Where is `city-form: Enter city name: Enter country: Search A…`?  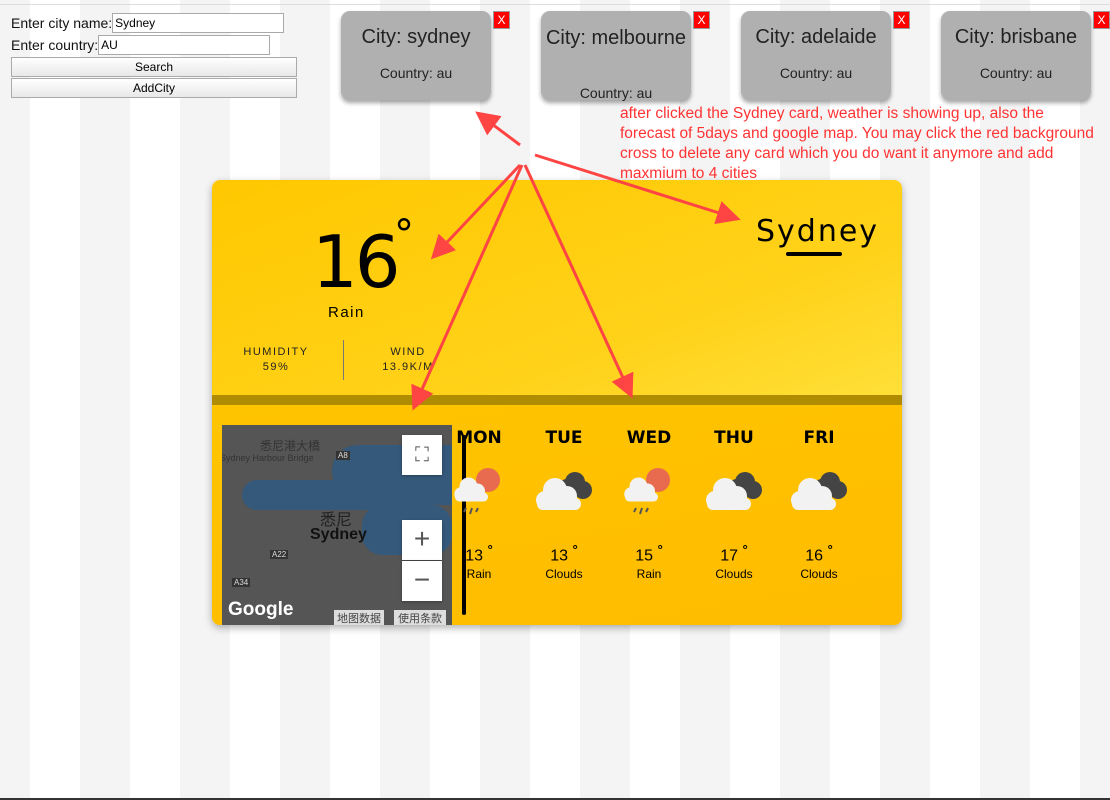
city-form: Enter city name: Enter country: Search A… is located at coordinates (154, 55).